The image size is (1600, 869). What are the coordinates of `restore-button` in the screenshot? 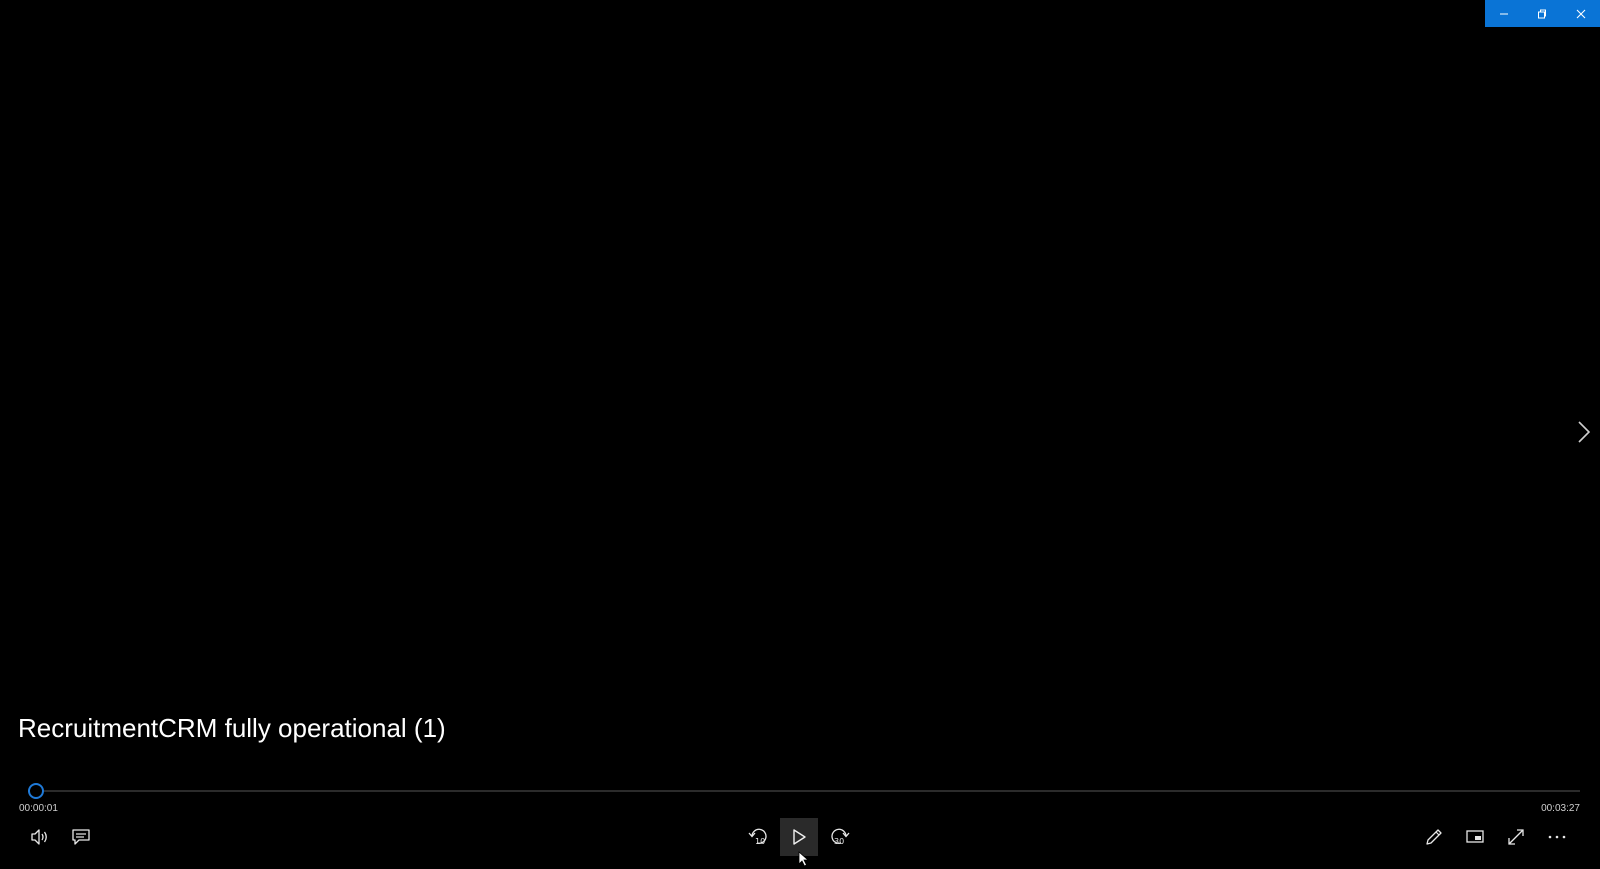 It's located at (1542, 13).